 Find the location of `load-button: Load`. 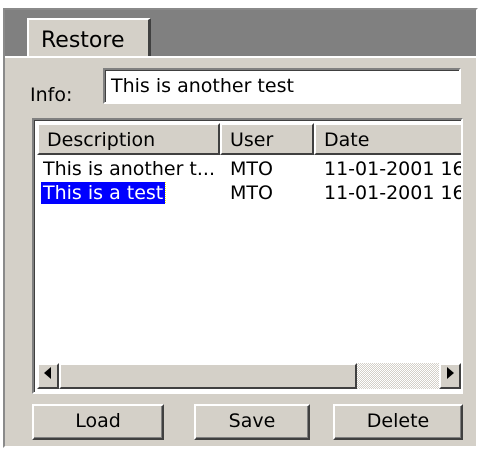

load-button: Load is located at coordinates (98, 422).